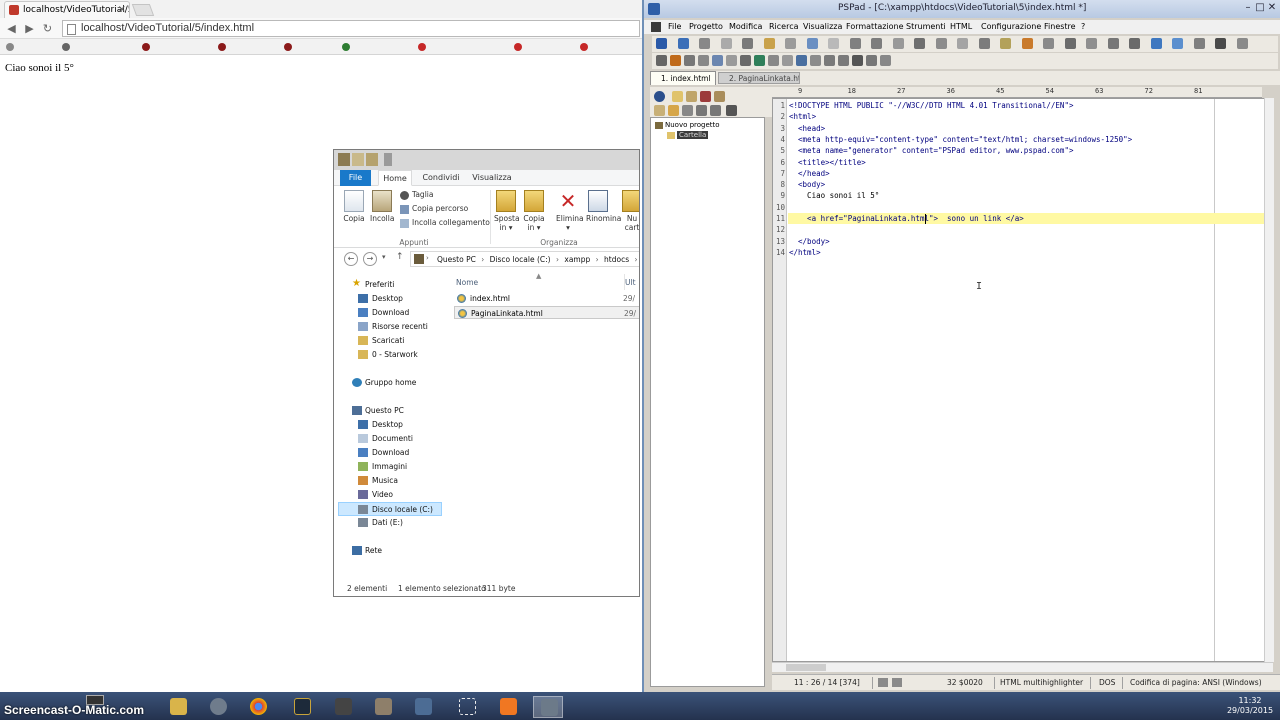 This screenshot has width=1280, height=720. Describe the element at coordinates (812, 43) in the screenshot. I see `copy-icon` at that location.